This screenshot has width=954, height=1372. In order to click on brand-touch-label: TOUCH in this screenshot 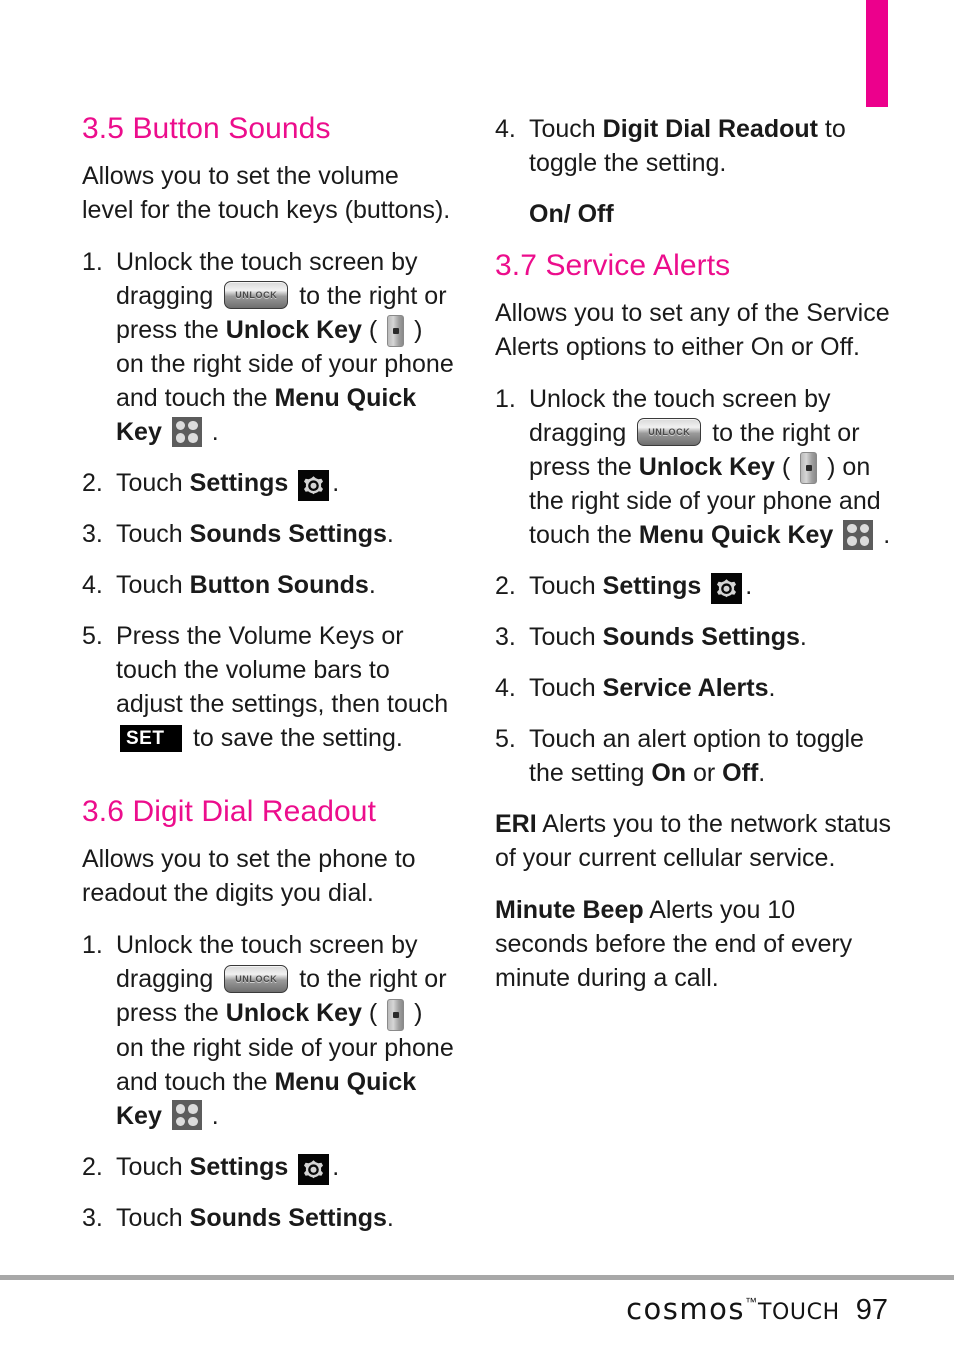, I will do `click(798, 1312)`.